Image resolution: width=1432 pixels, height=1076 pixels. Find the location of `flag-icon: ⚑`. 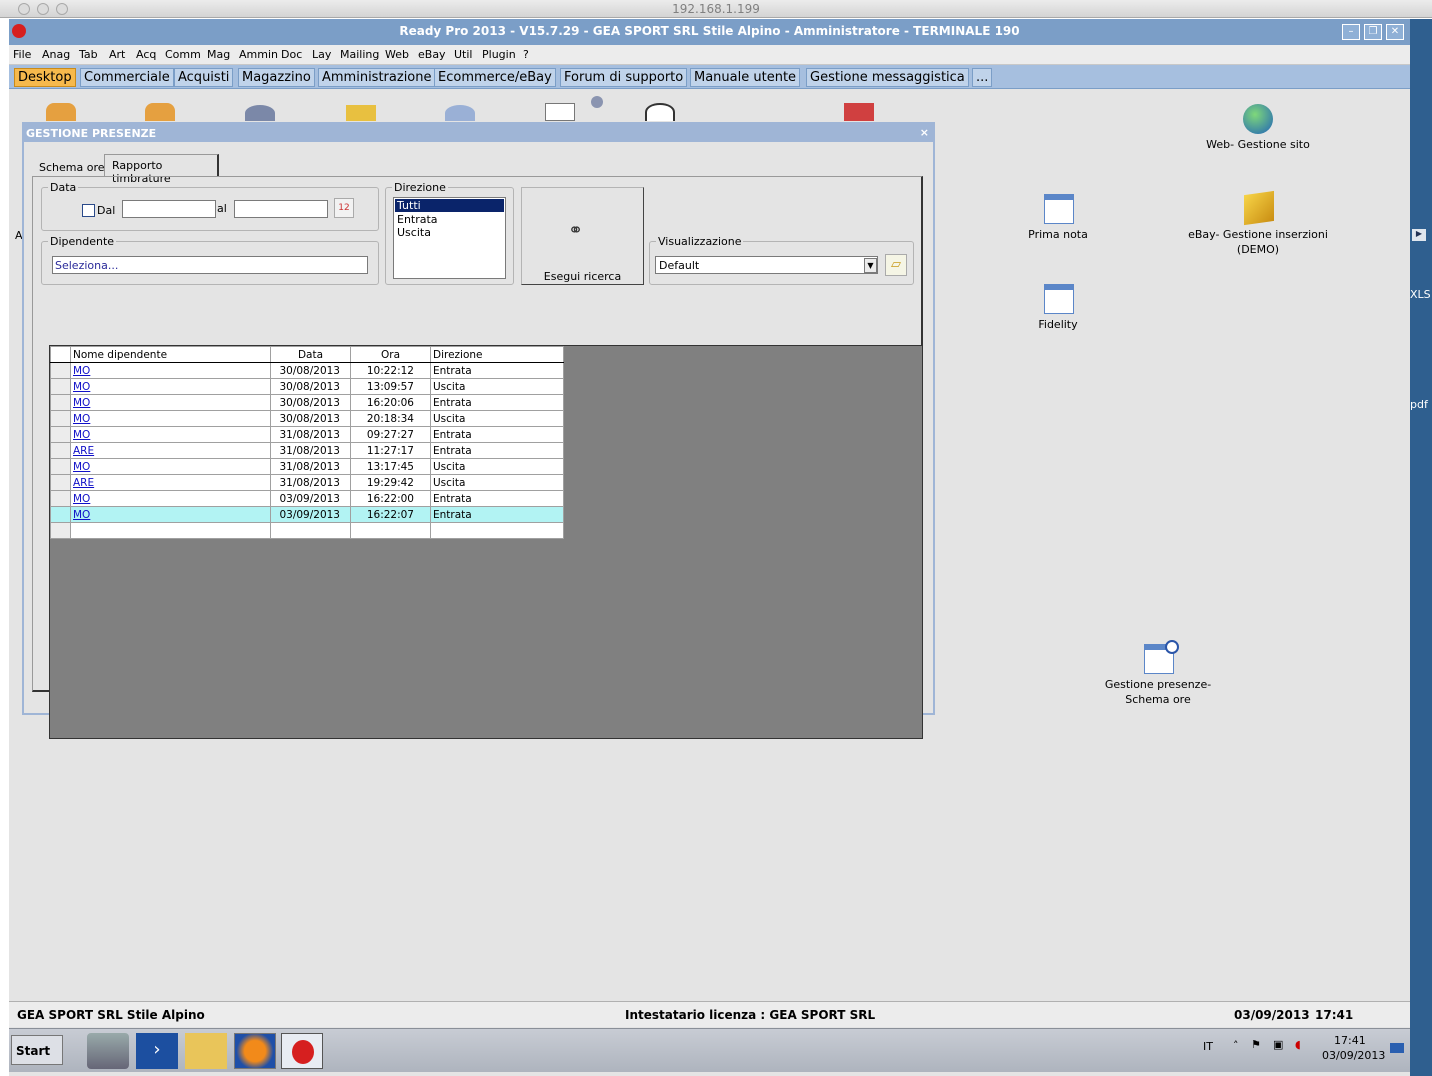

flag-icon: ⚑ is located at coordinates (1256, 1044).